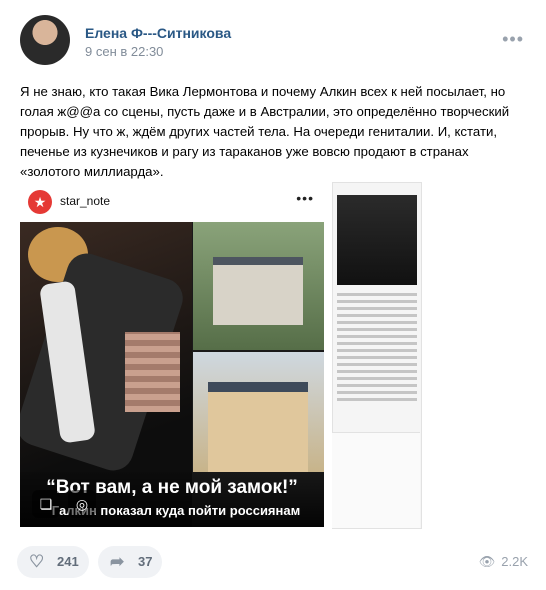 This screenshot has height=590, width=546. I want to click on bookmark-icon: ❏, so click(46, 504).